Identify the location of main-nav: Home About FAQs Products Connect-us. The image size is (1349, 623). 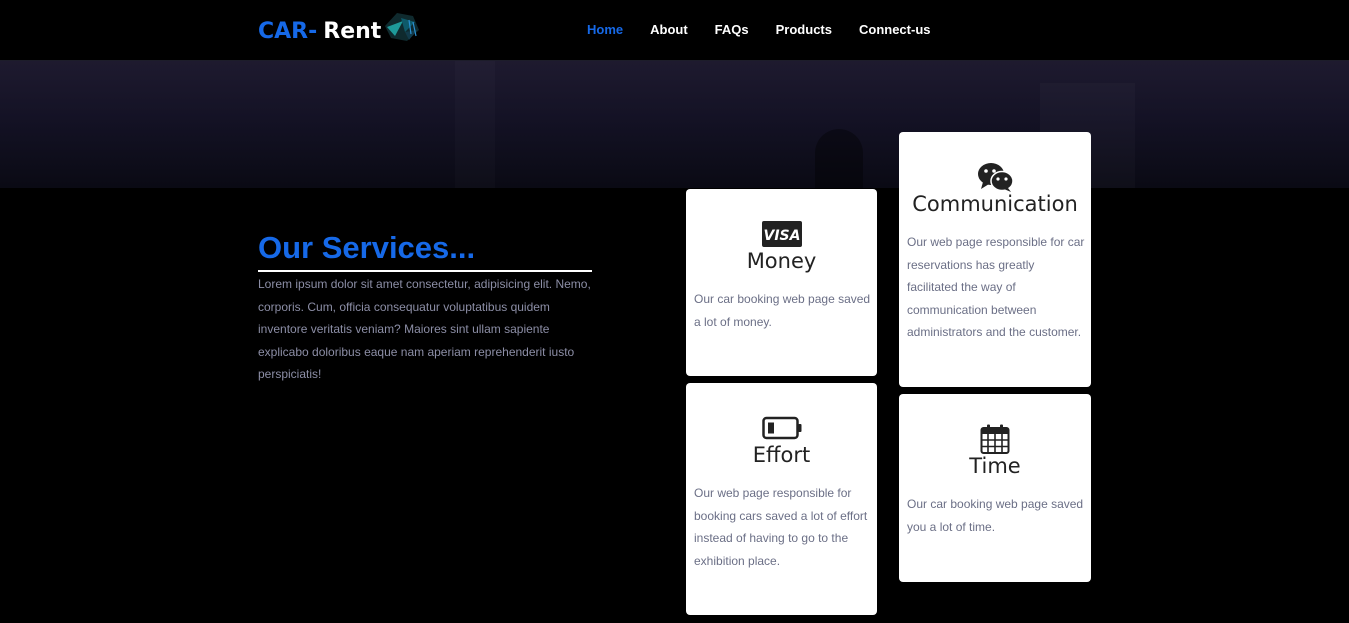
(772, 29).